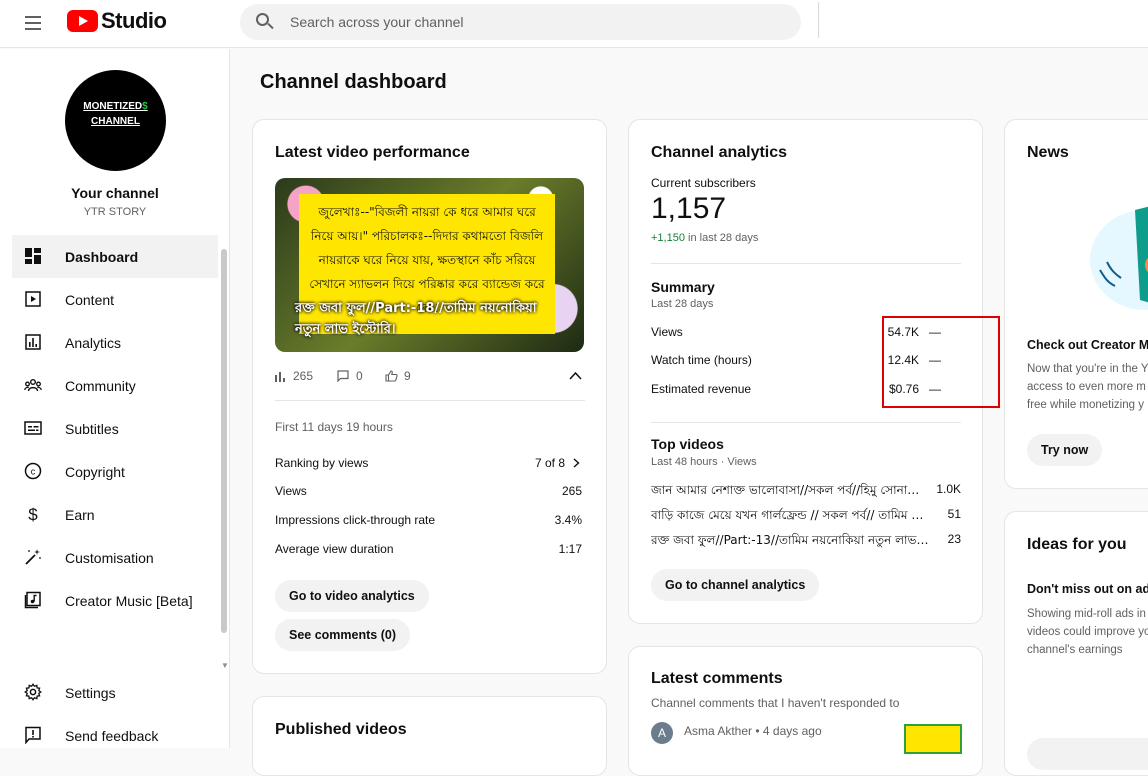  What do you see at coordinates (342, 635) in the screenshot?
I see `see-comments-button: See comments (0)` at bounding box center [342, 635].